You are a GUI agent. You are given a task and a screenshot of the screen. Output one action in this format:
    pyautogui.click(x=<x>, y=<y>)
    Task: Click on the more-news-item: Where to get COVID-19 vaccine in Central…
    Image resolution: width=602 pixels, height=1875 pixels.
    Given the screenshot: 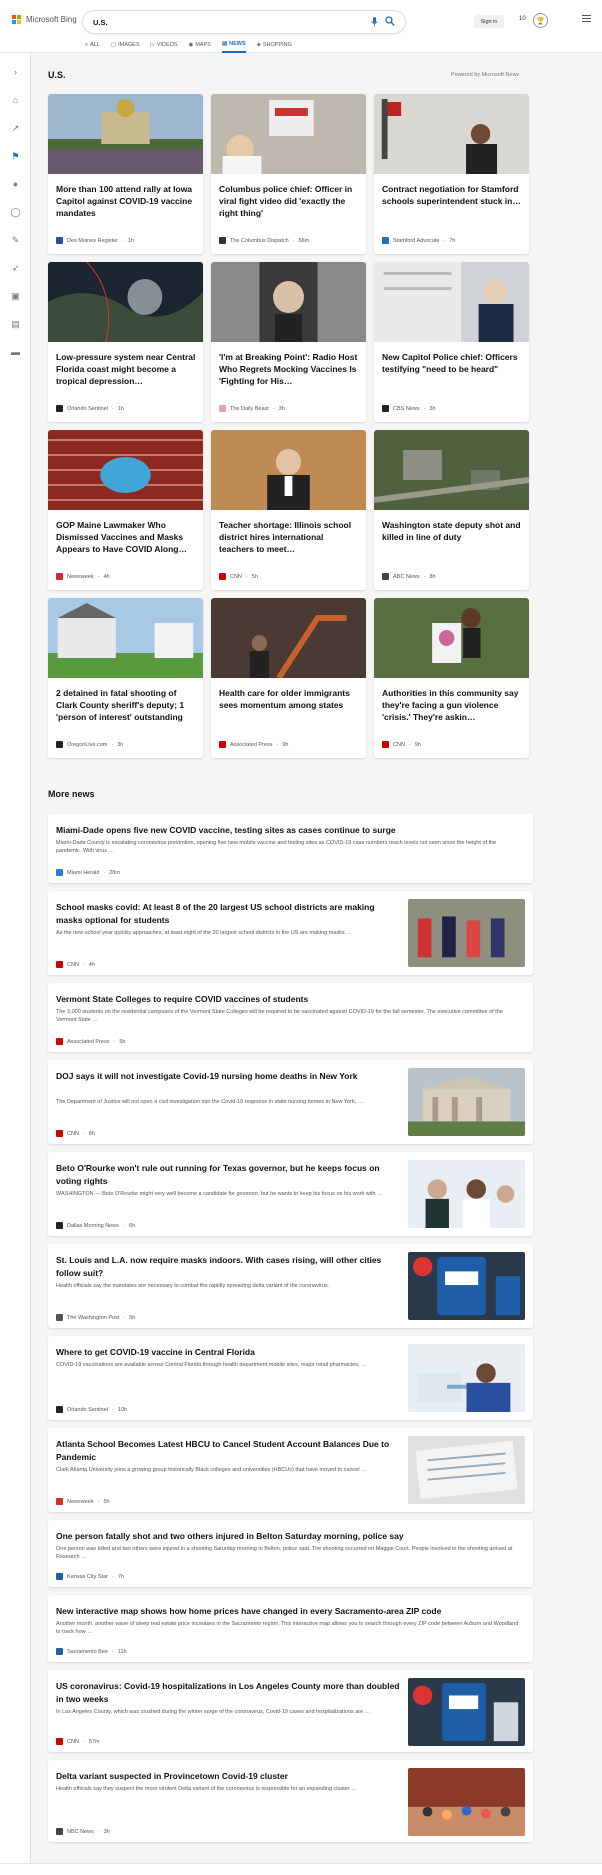 What is the action you would take?
    pyautogui.click(x=290, y=1378)
    